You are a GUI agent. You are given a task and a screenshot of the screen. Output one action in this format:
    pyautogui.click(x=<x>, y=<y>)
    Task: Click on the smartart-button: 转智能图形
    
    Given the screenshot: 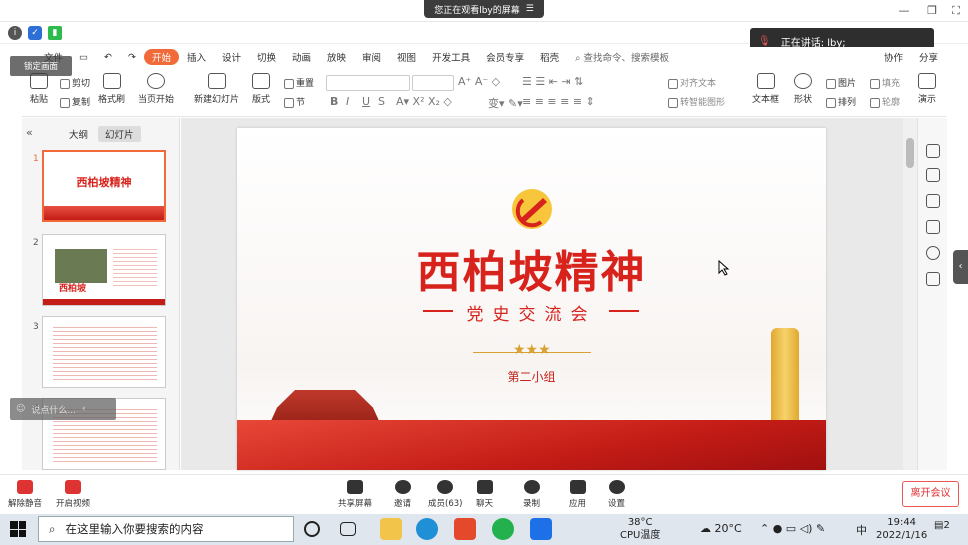 What is the action you would take?
    pyautogui.click(x=696, y=101)
    